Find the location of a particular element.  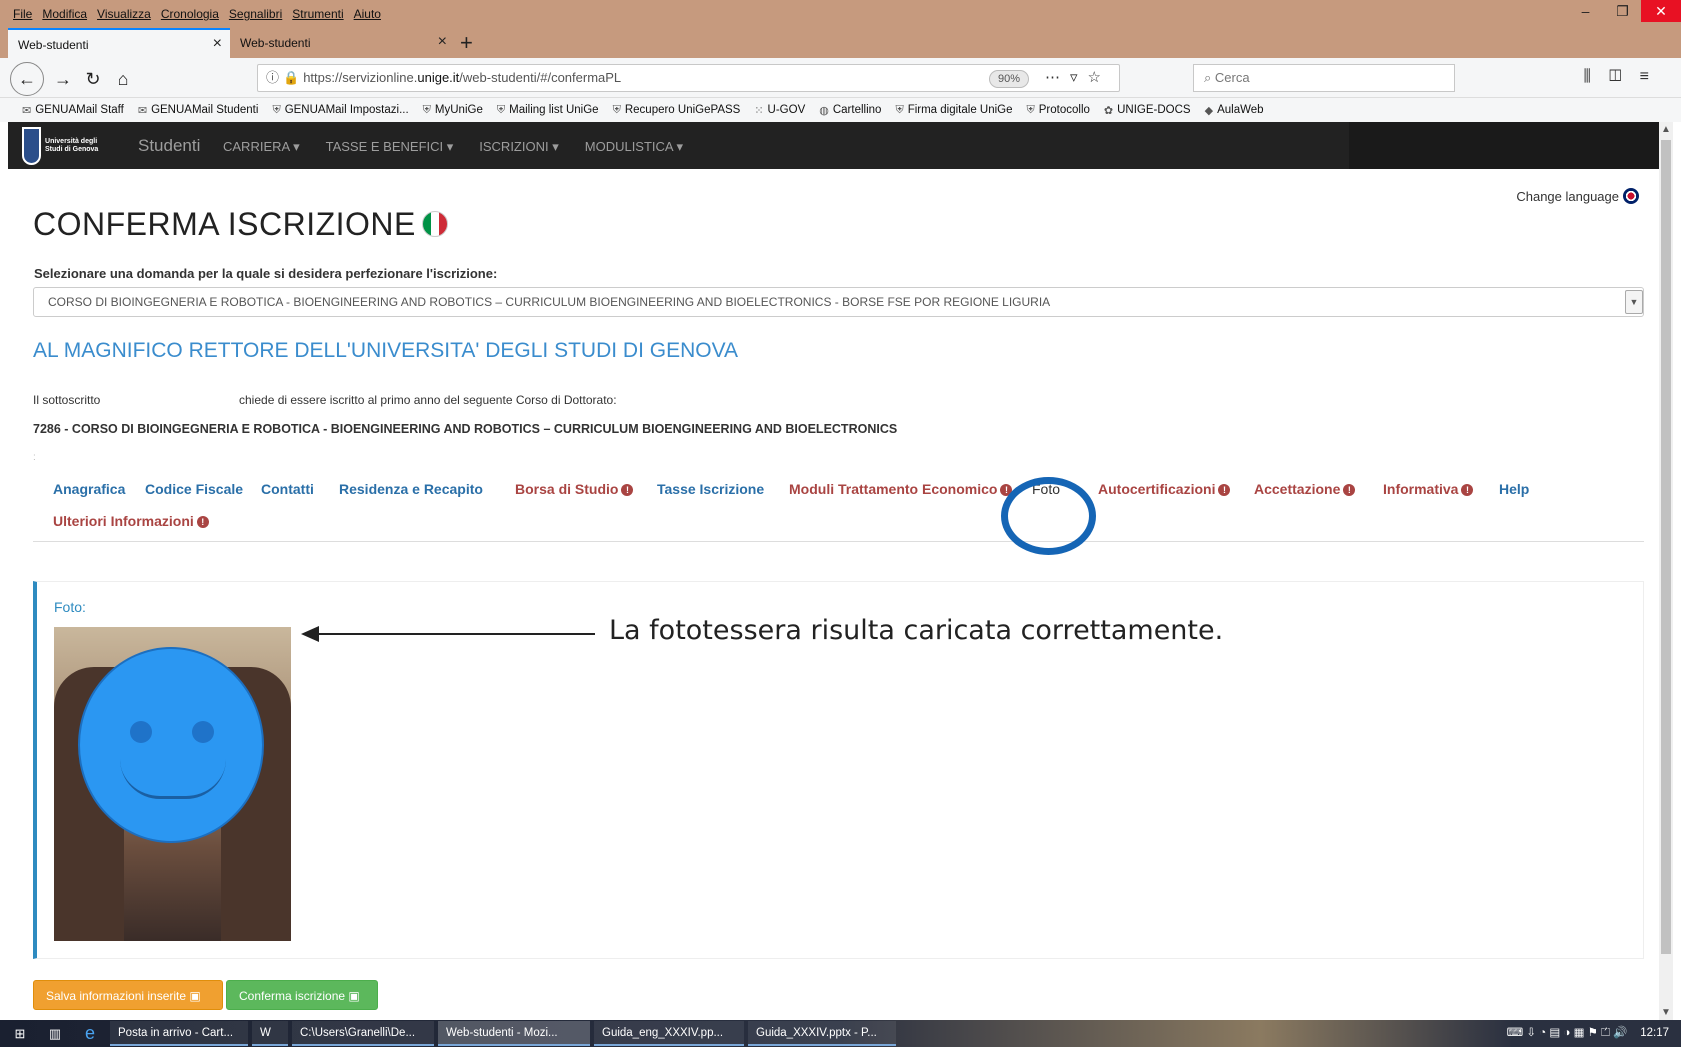

annotation-arrow-line is located at coordinates (450, 634).